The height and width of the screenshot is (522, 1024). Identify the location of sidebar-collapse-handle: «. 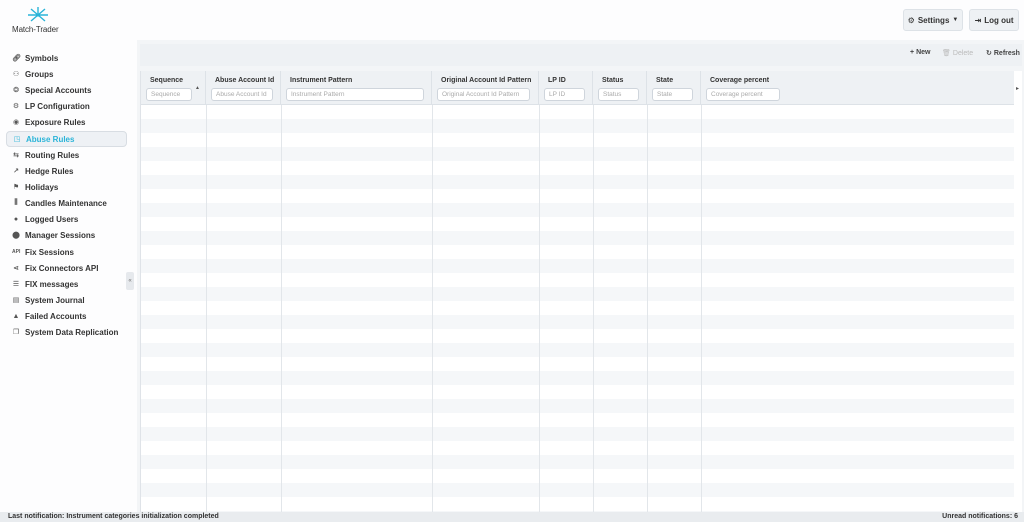
(130, 281).